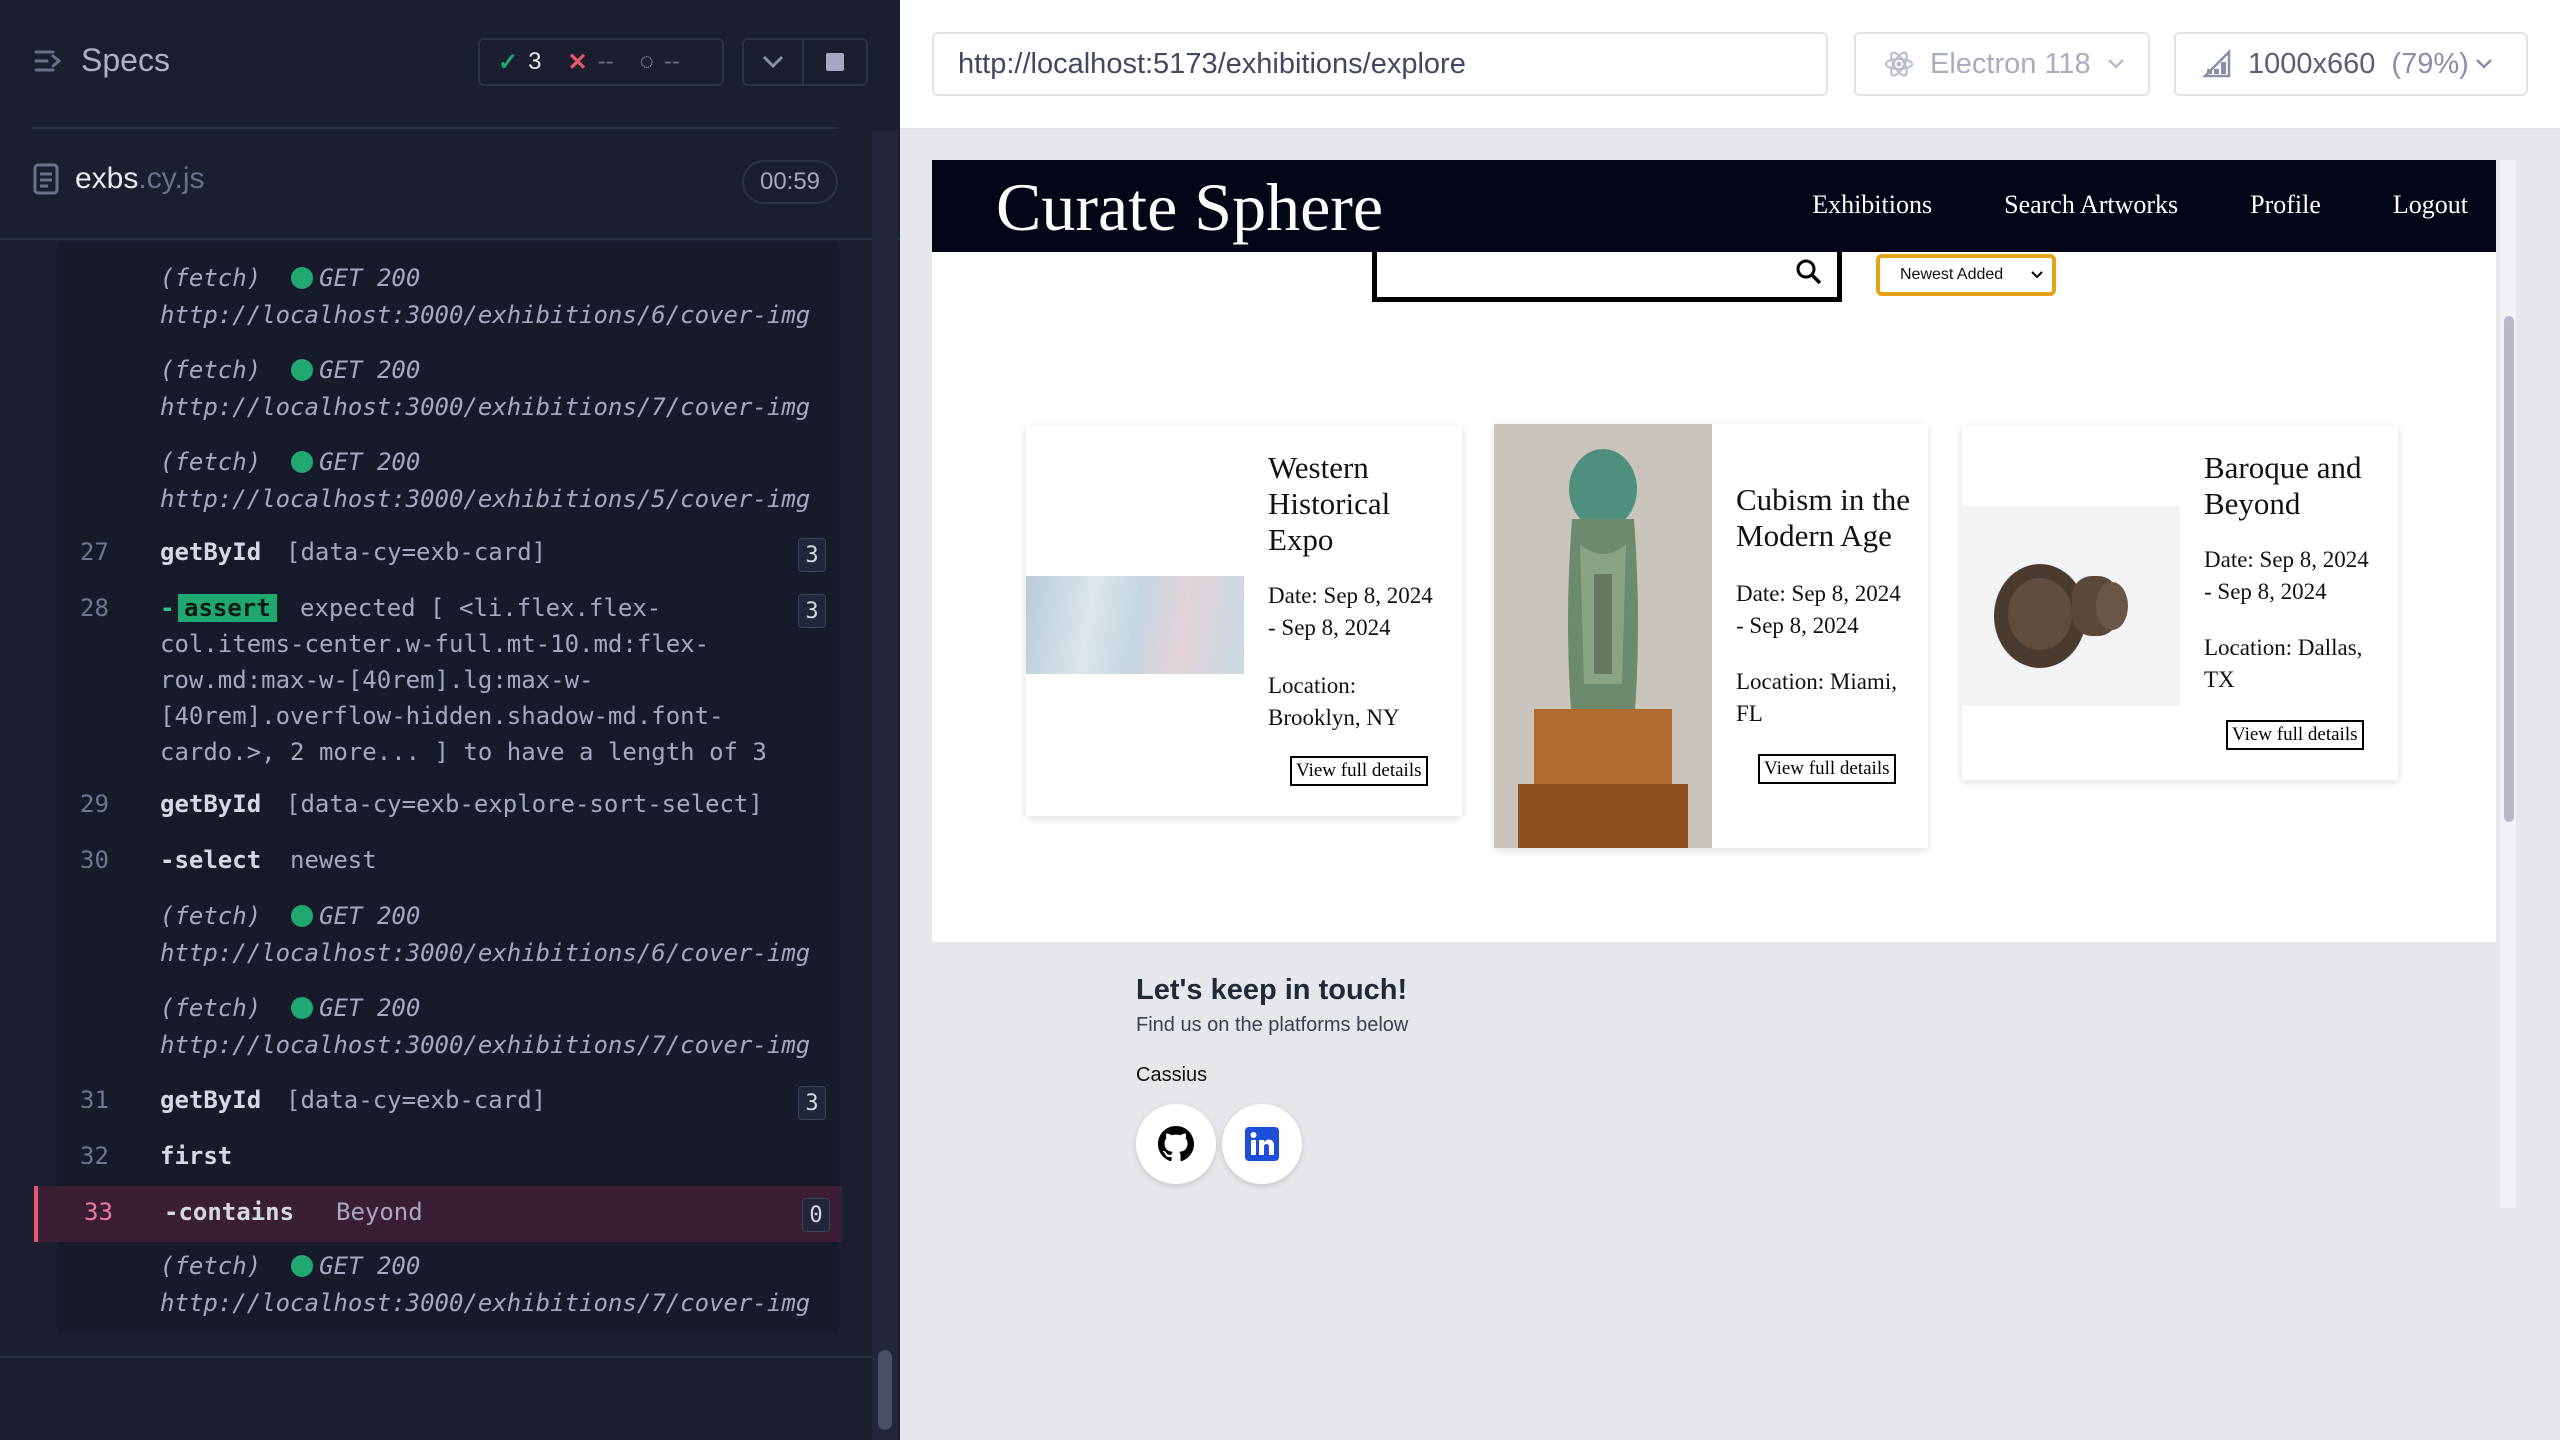  What do you see at coordinates (790, 182) in the screenshot?
I see `run-timer: 00:59` at bounding box center [790, 182].